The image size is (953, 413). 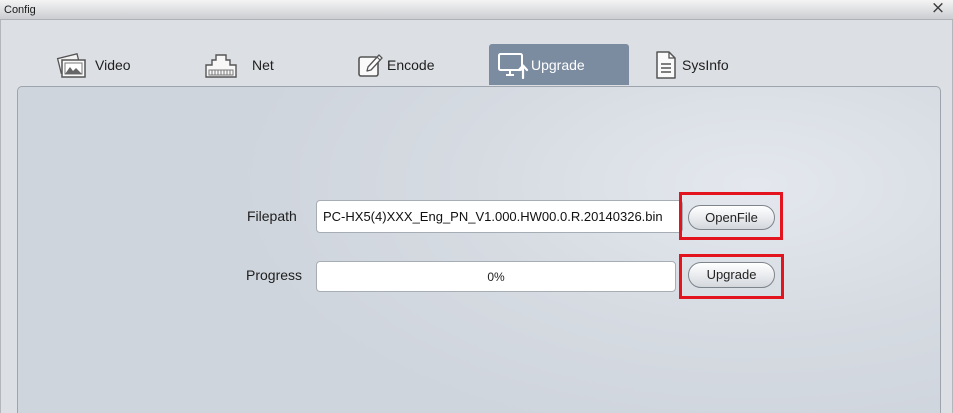 I want to click on image-icon, so click(x=71, y=65).